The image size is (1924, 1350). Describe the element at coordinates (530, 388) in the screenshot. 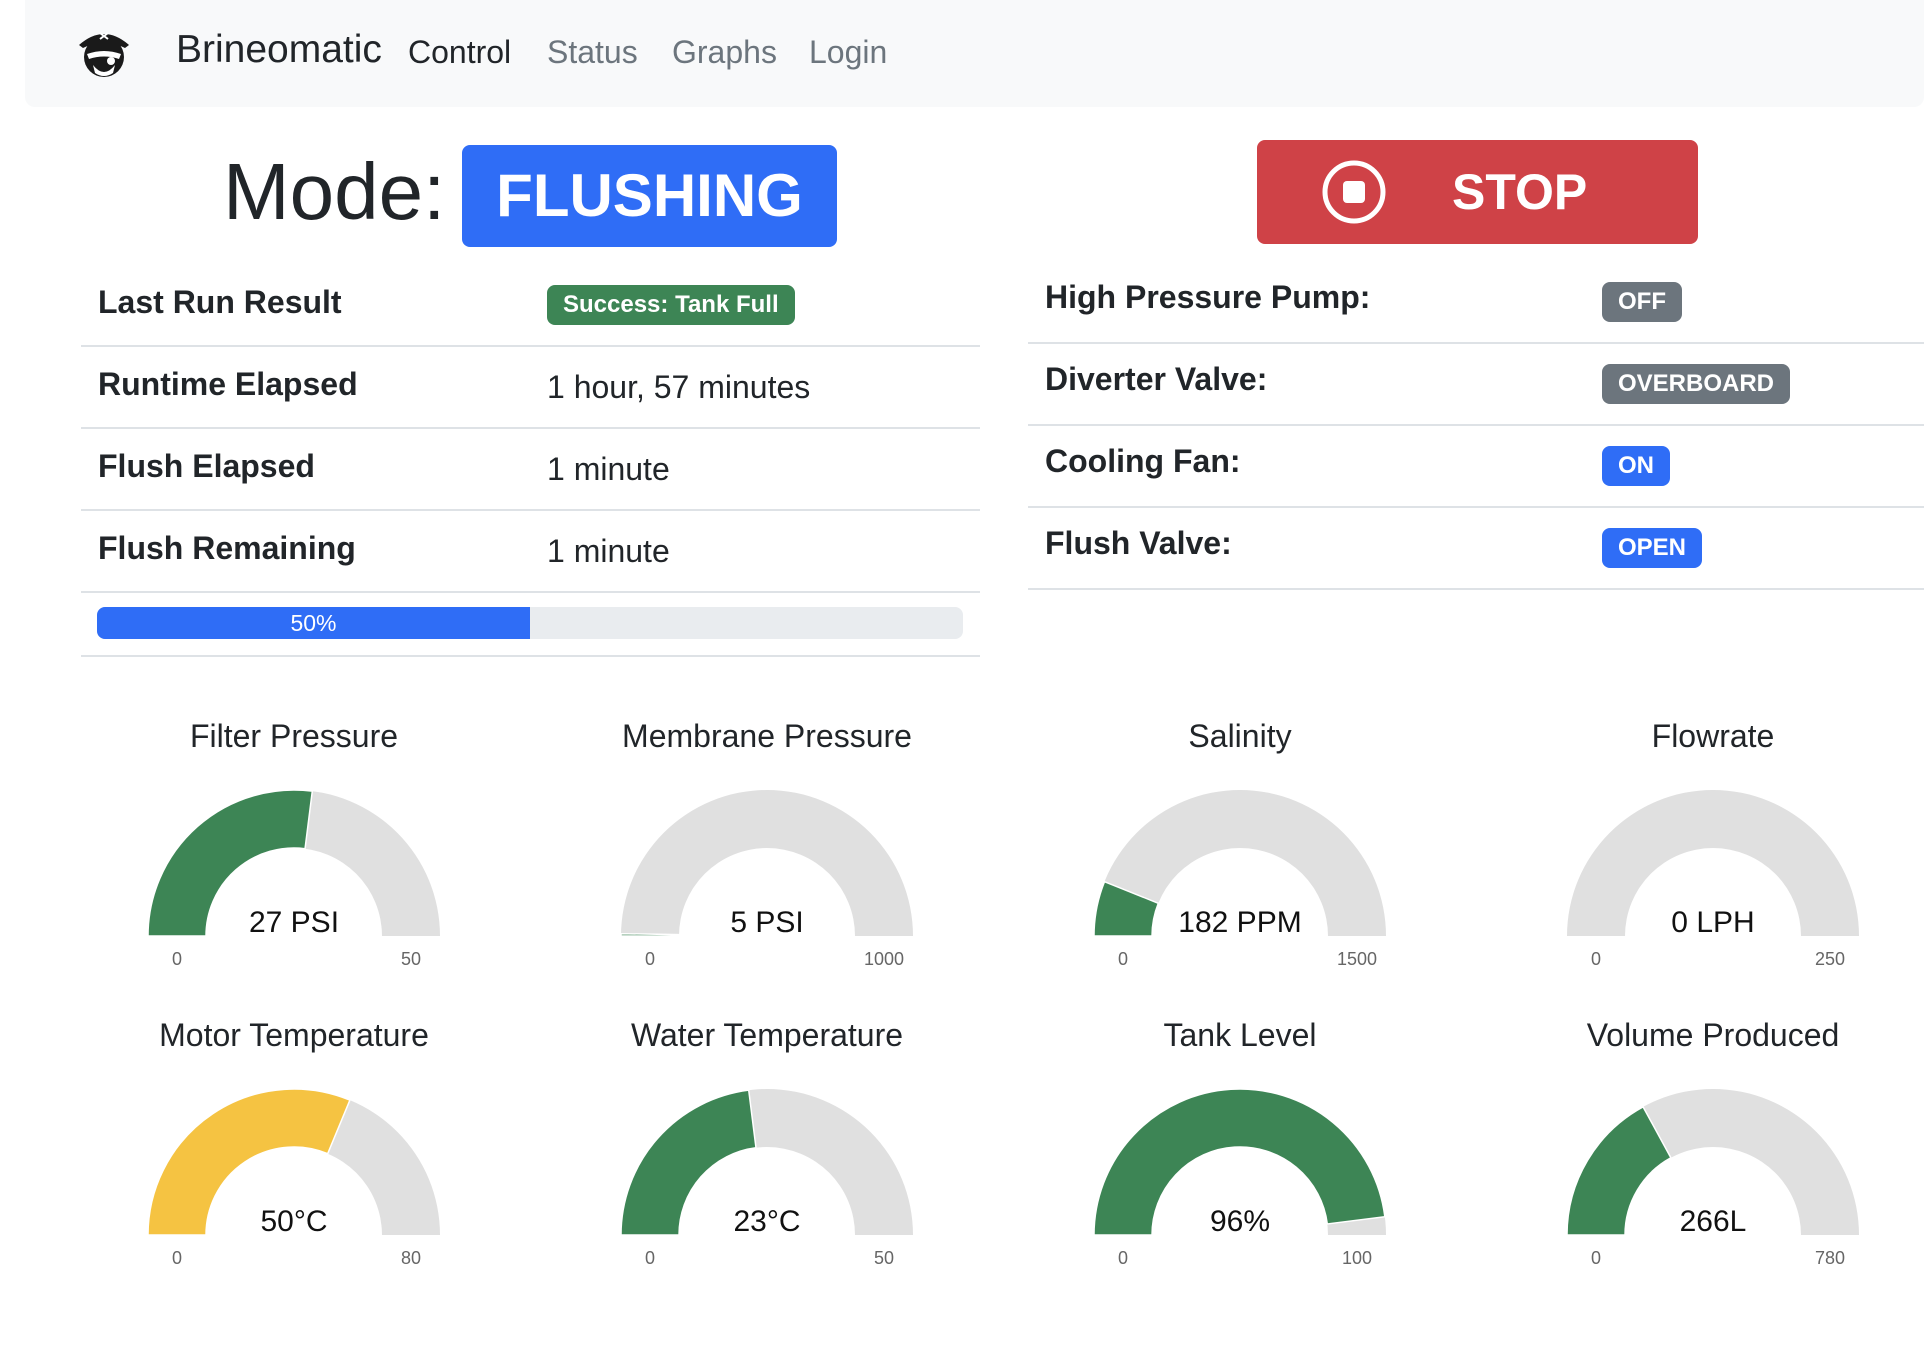

I see `run-table-row: Runtime Elapsed 1 hour, 57 minutes` at that location.